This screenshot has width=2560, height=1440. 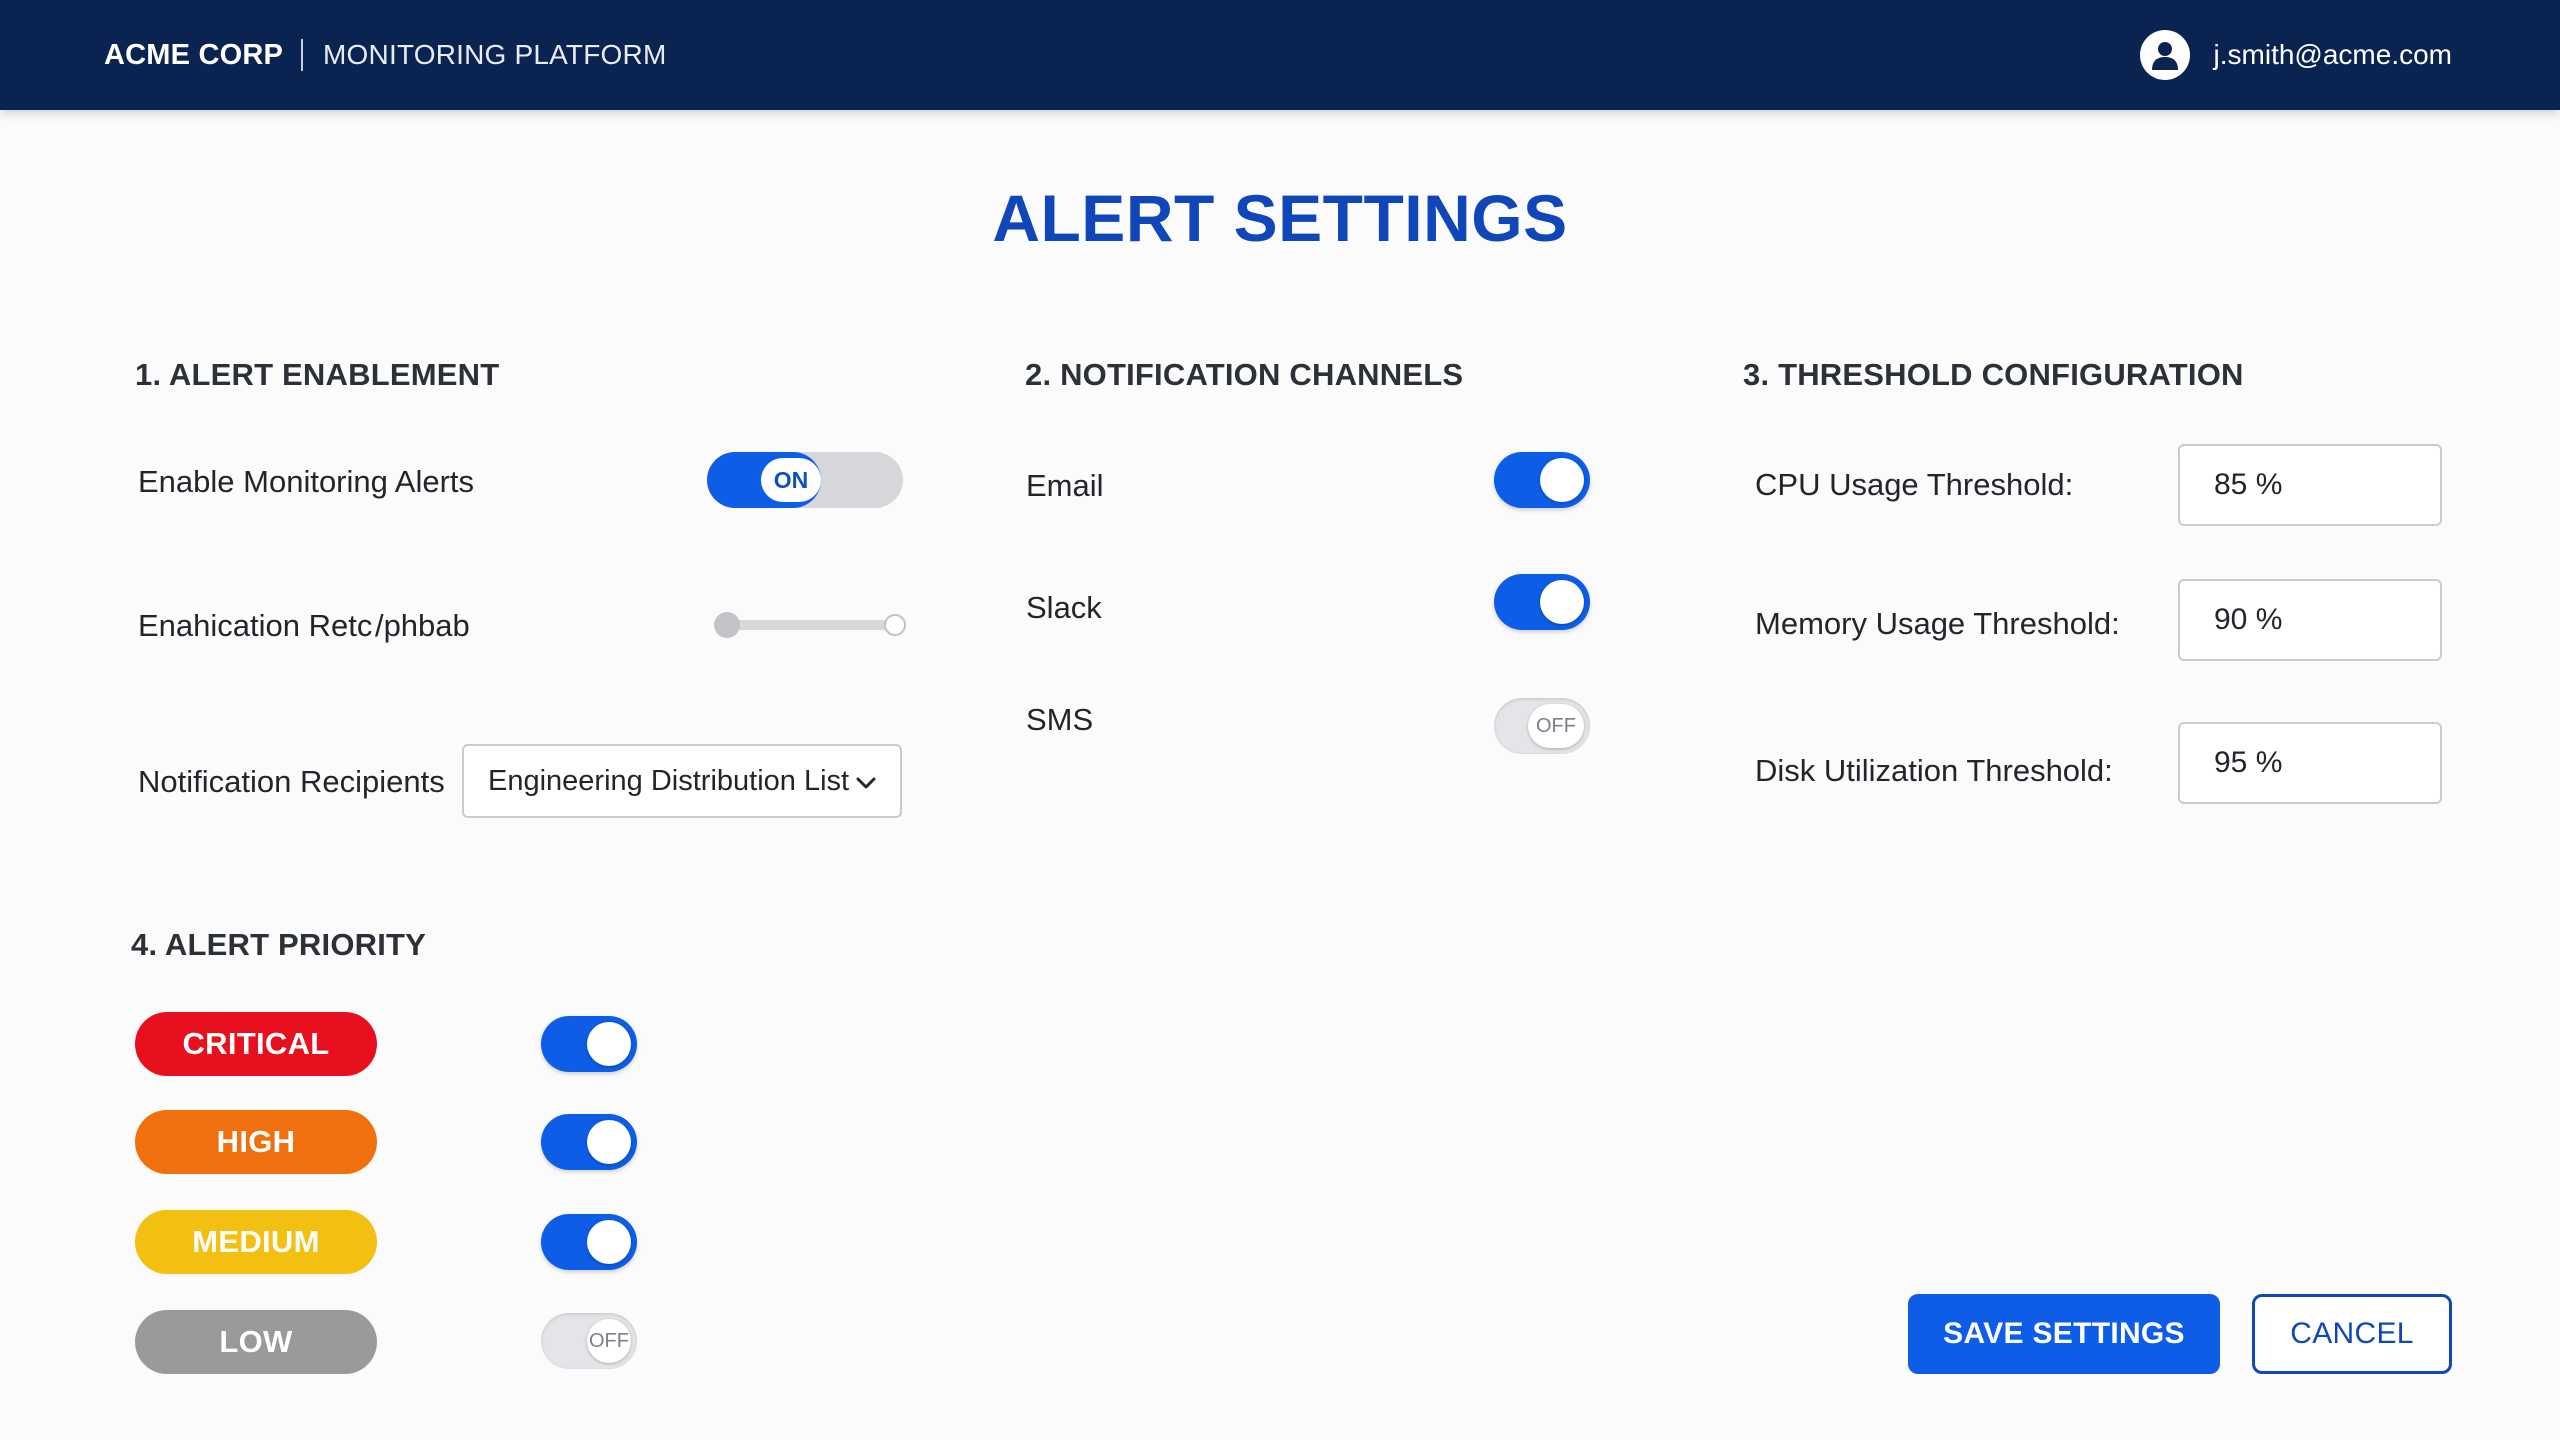 I want to click on priority-low-toggle: OFF, so click(x=589, y=1341).